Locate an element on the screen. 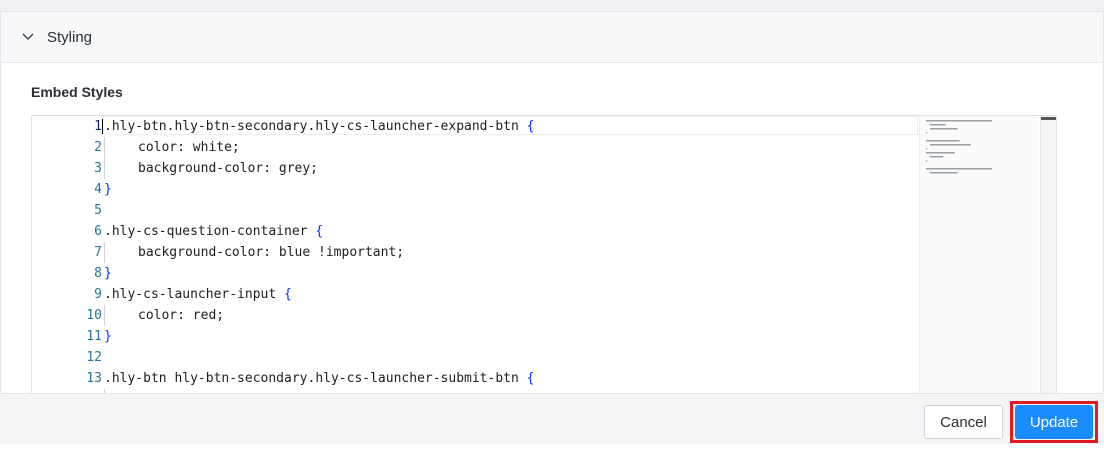 Image resolution: width=1104 pixels, height=463 pixels. line-number: 5 is located at coordinates (98, 210).